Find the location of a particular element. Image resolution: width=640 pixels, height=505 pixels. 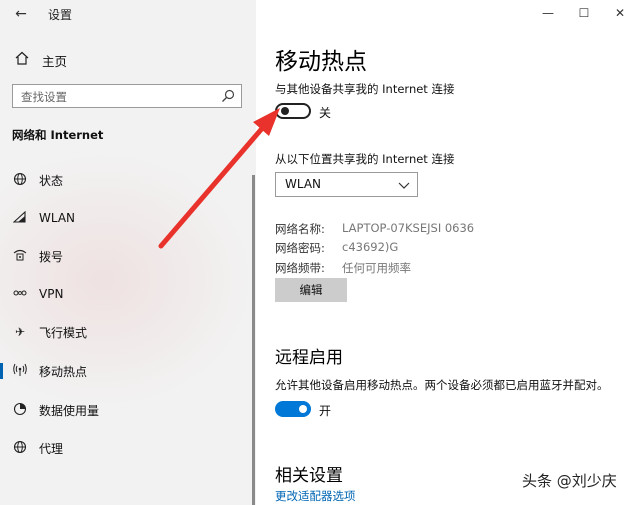

sidebar-scrollbar is located at coordinates (253, 340).